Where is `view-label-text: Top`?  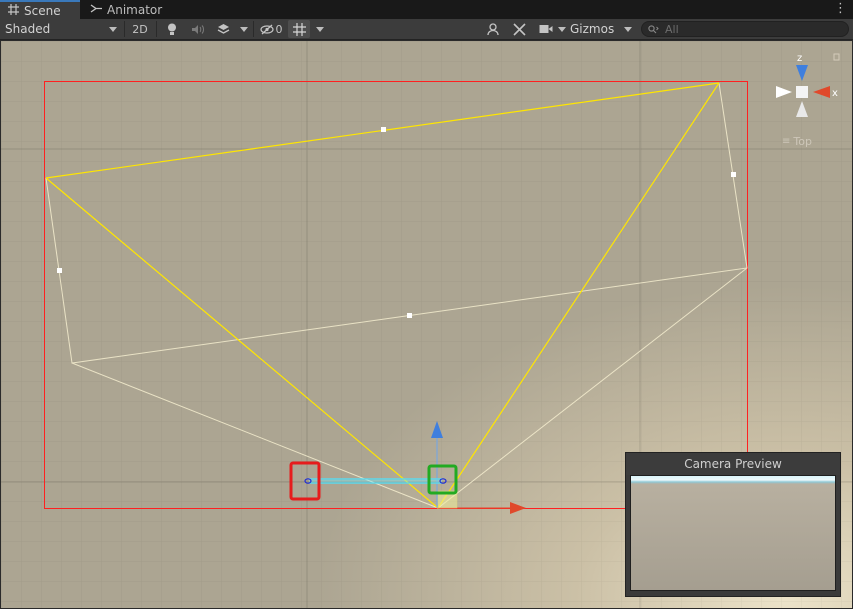
view-label-text: Top is located at coordinates (802, 141).